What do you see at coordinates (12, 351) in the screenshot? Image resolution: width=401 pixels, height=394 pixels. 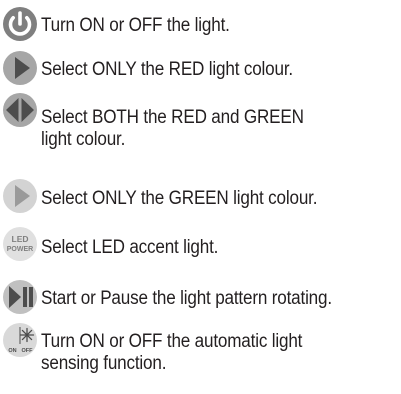 I see `on-label: ON` at bounding box center [12, 351].